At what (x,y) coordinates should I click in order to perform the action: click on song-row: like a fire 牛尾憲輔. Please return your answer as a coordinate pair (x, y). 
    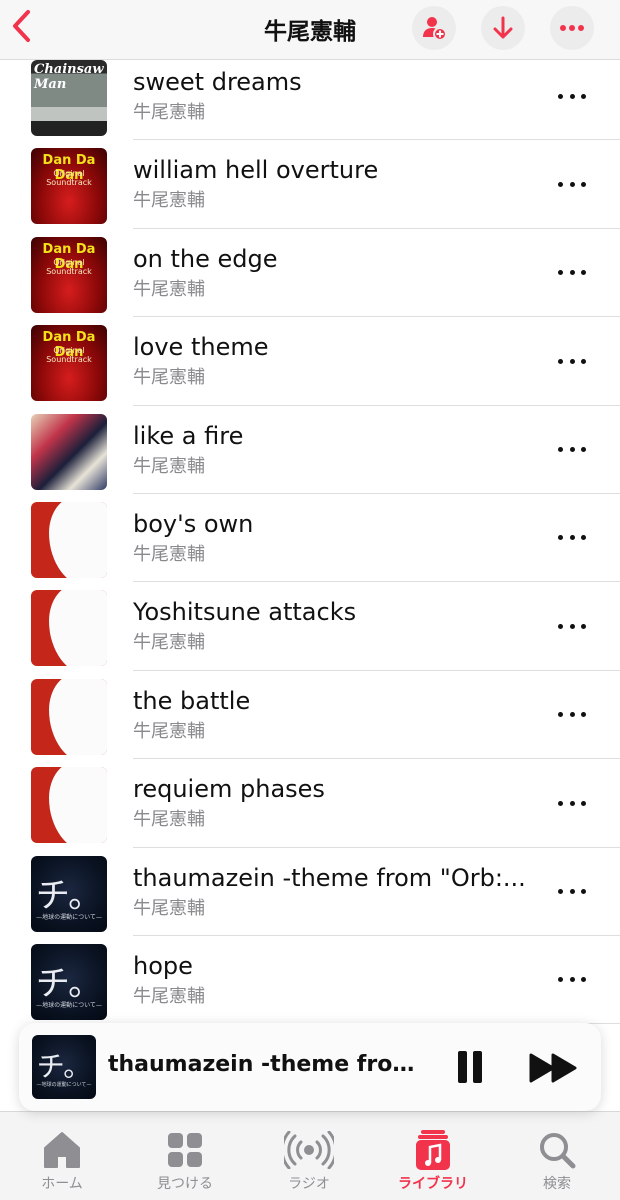
    Looking at the image, I should click on (310, 450).